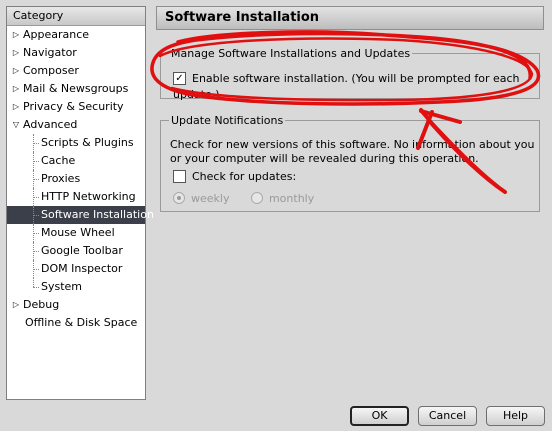 Image resolution: width=552 pixels, height=431 pixels. What do you see at coordinates (82, 250) in the screenshot?
I see `tree-item-label: Google Toolbar` at bounding box center [82, 250].